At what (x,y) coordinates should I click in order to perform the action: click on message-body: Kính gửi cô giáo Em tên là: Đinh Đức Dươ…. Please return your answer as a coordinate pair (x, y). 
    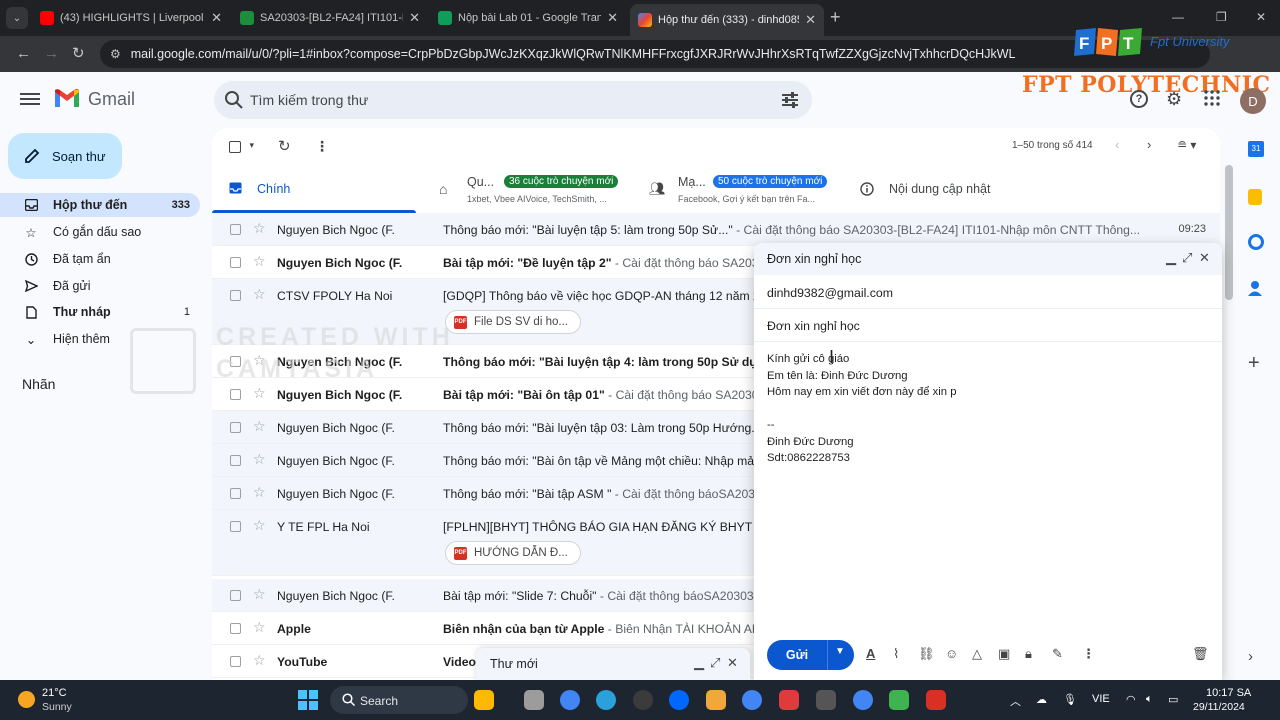
    Looking at the image, I should click on (862, 409).